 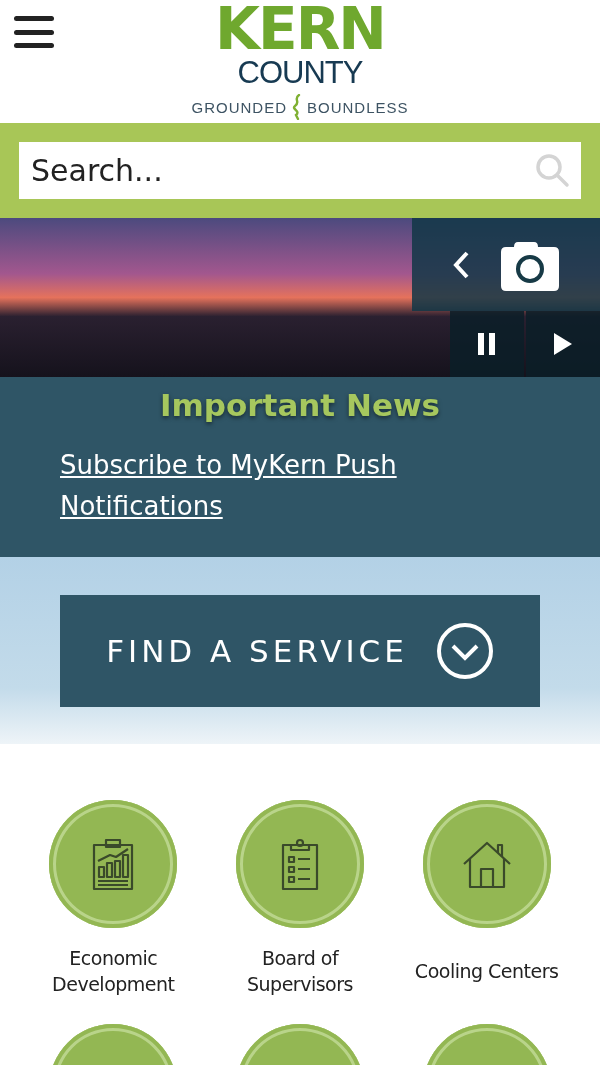 I want to click on service-tile: Cooling Centers, so click(x=486, y=903).